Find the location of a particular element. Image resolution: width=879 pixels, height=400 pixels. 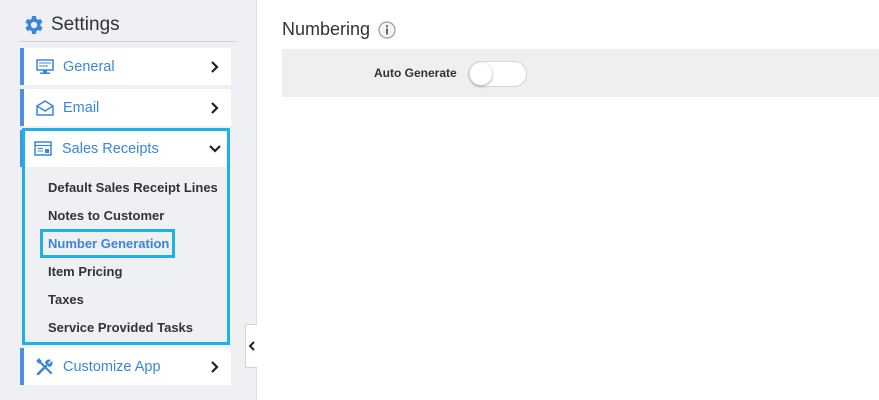

section-header: Numbering is located at coordinates (339, 29).